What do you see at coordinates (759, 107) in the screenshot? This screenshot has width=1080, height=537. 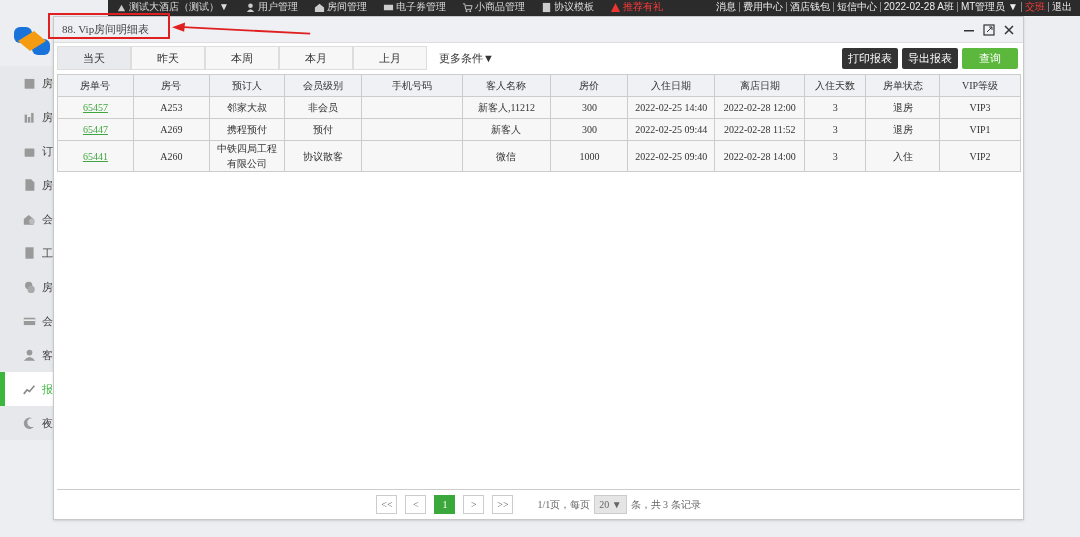 I see `table-cell: 2022-02-28 12:00` at bounding box center [759, 107].